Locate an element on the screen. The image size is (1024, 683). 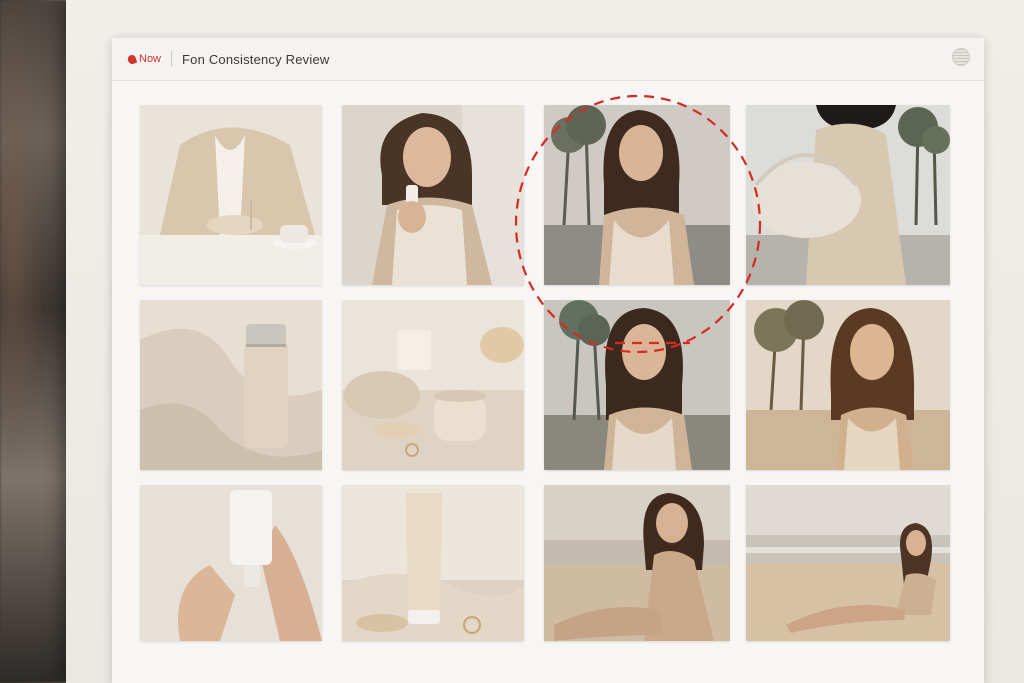
tile-woman-beach-palms is located at coordinates (848, 385).